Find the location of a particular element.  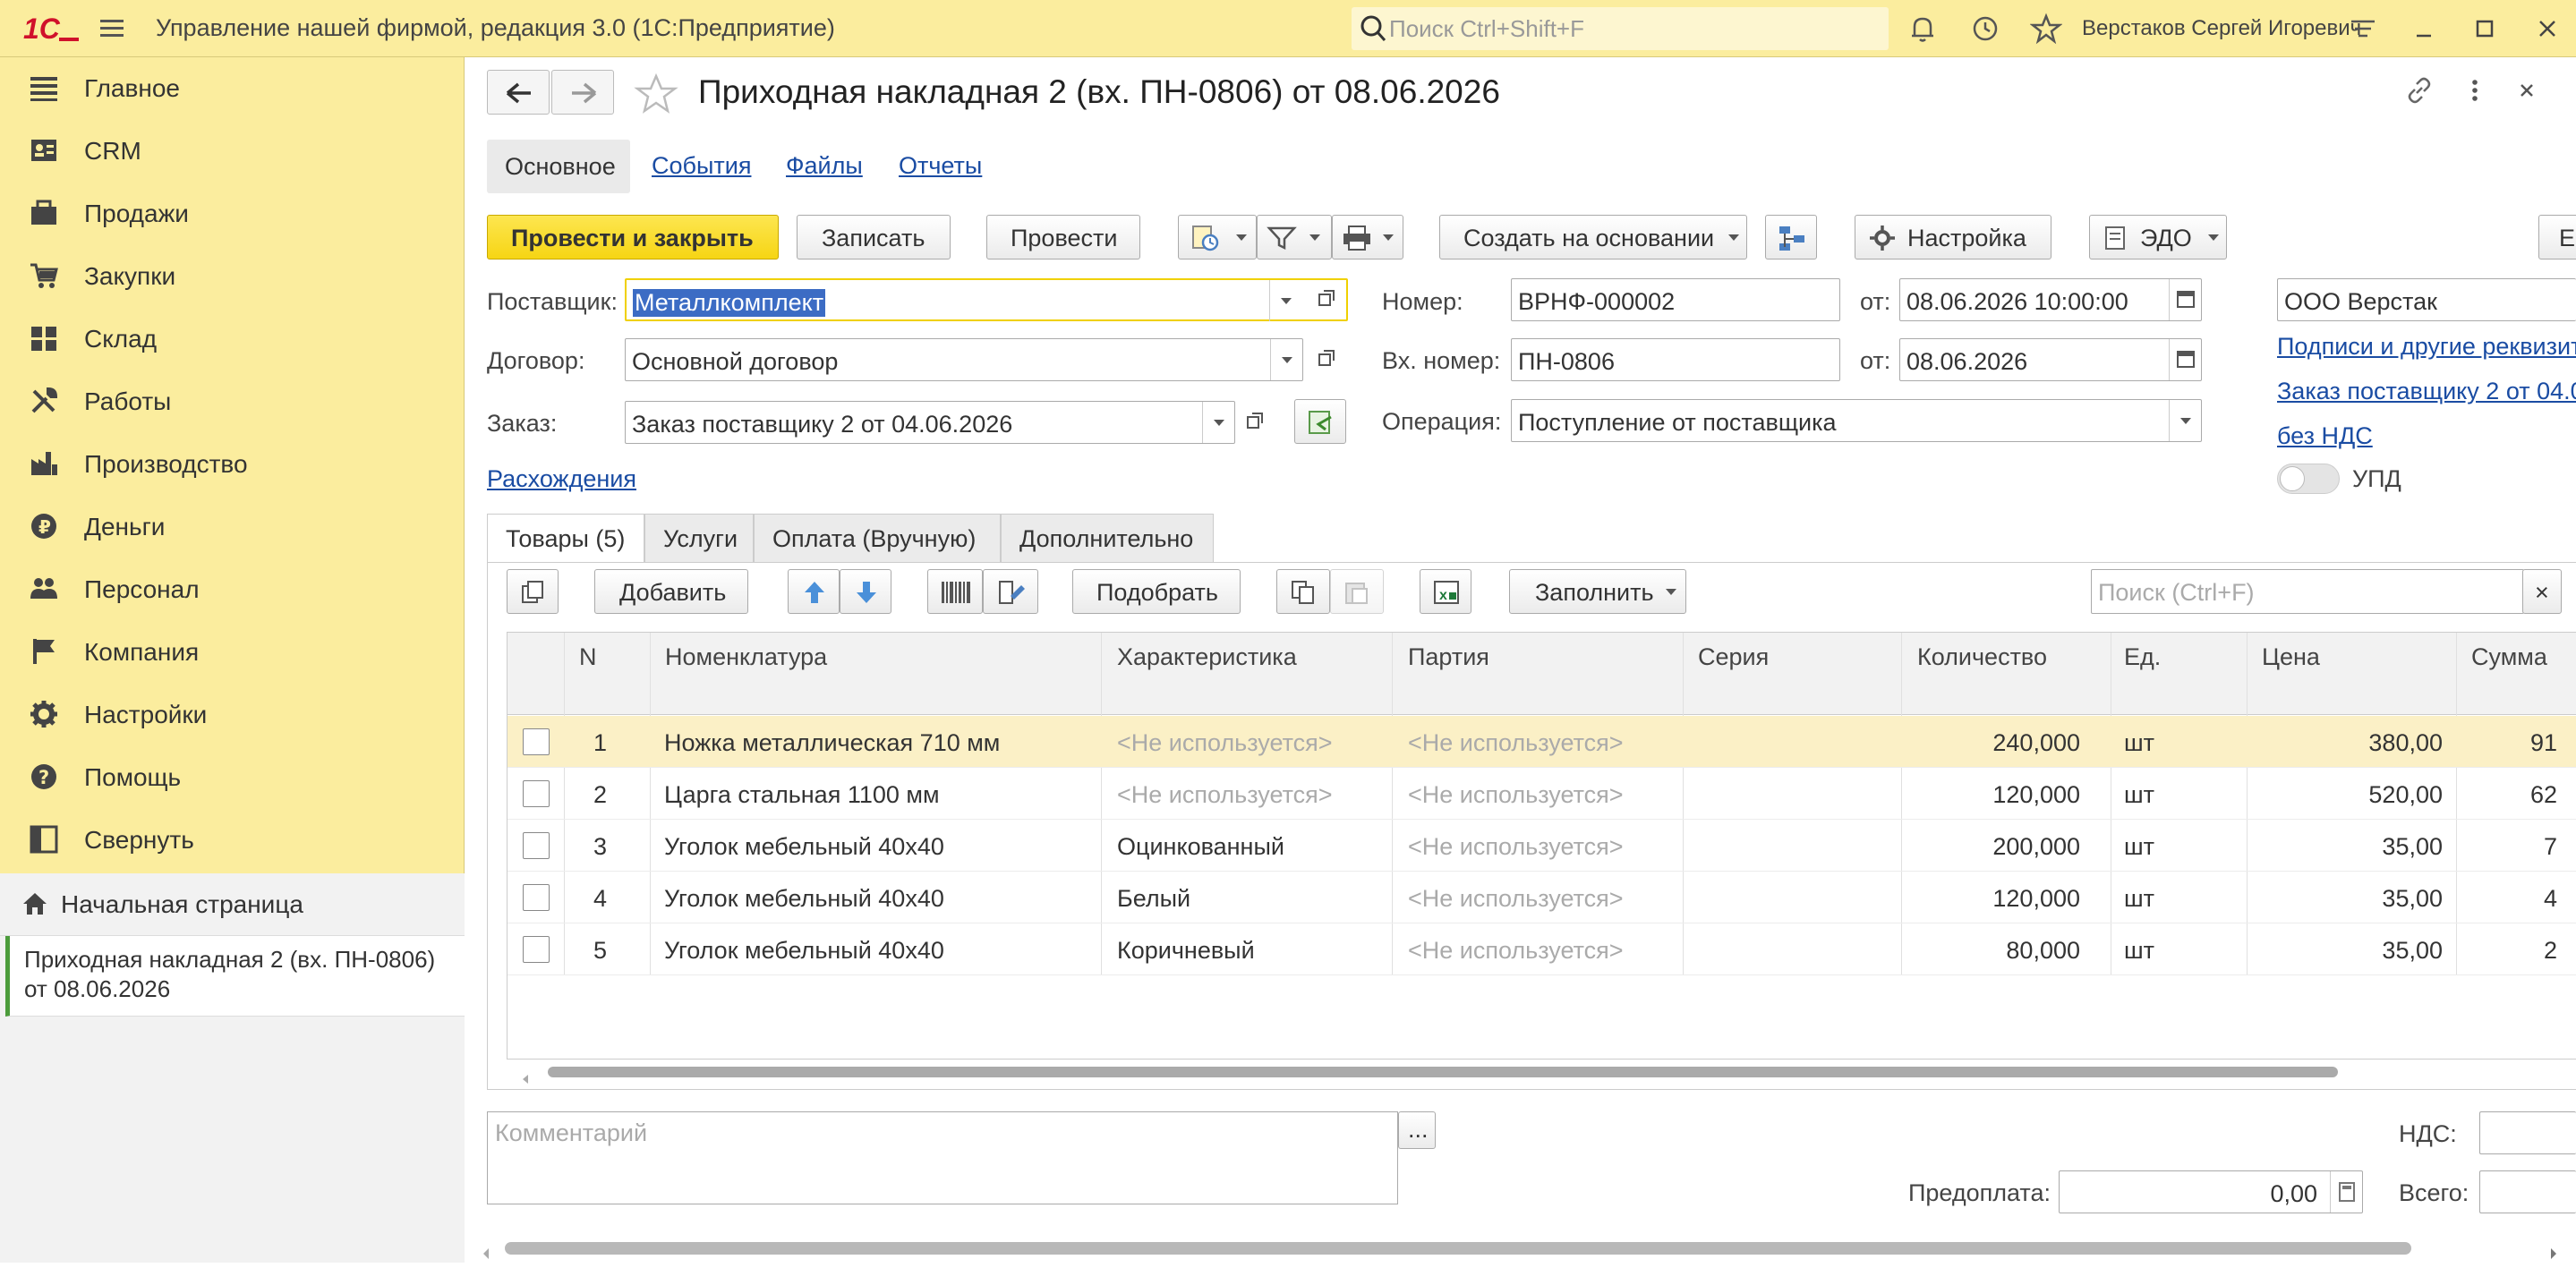

date-field: 08.06.2026 10:00:00 is located at coordinates (2050, 299).